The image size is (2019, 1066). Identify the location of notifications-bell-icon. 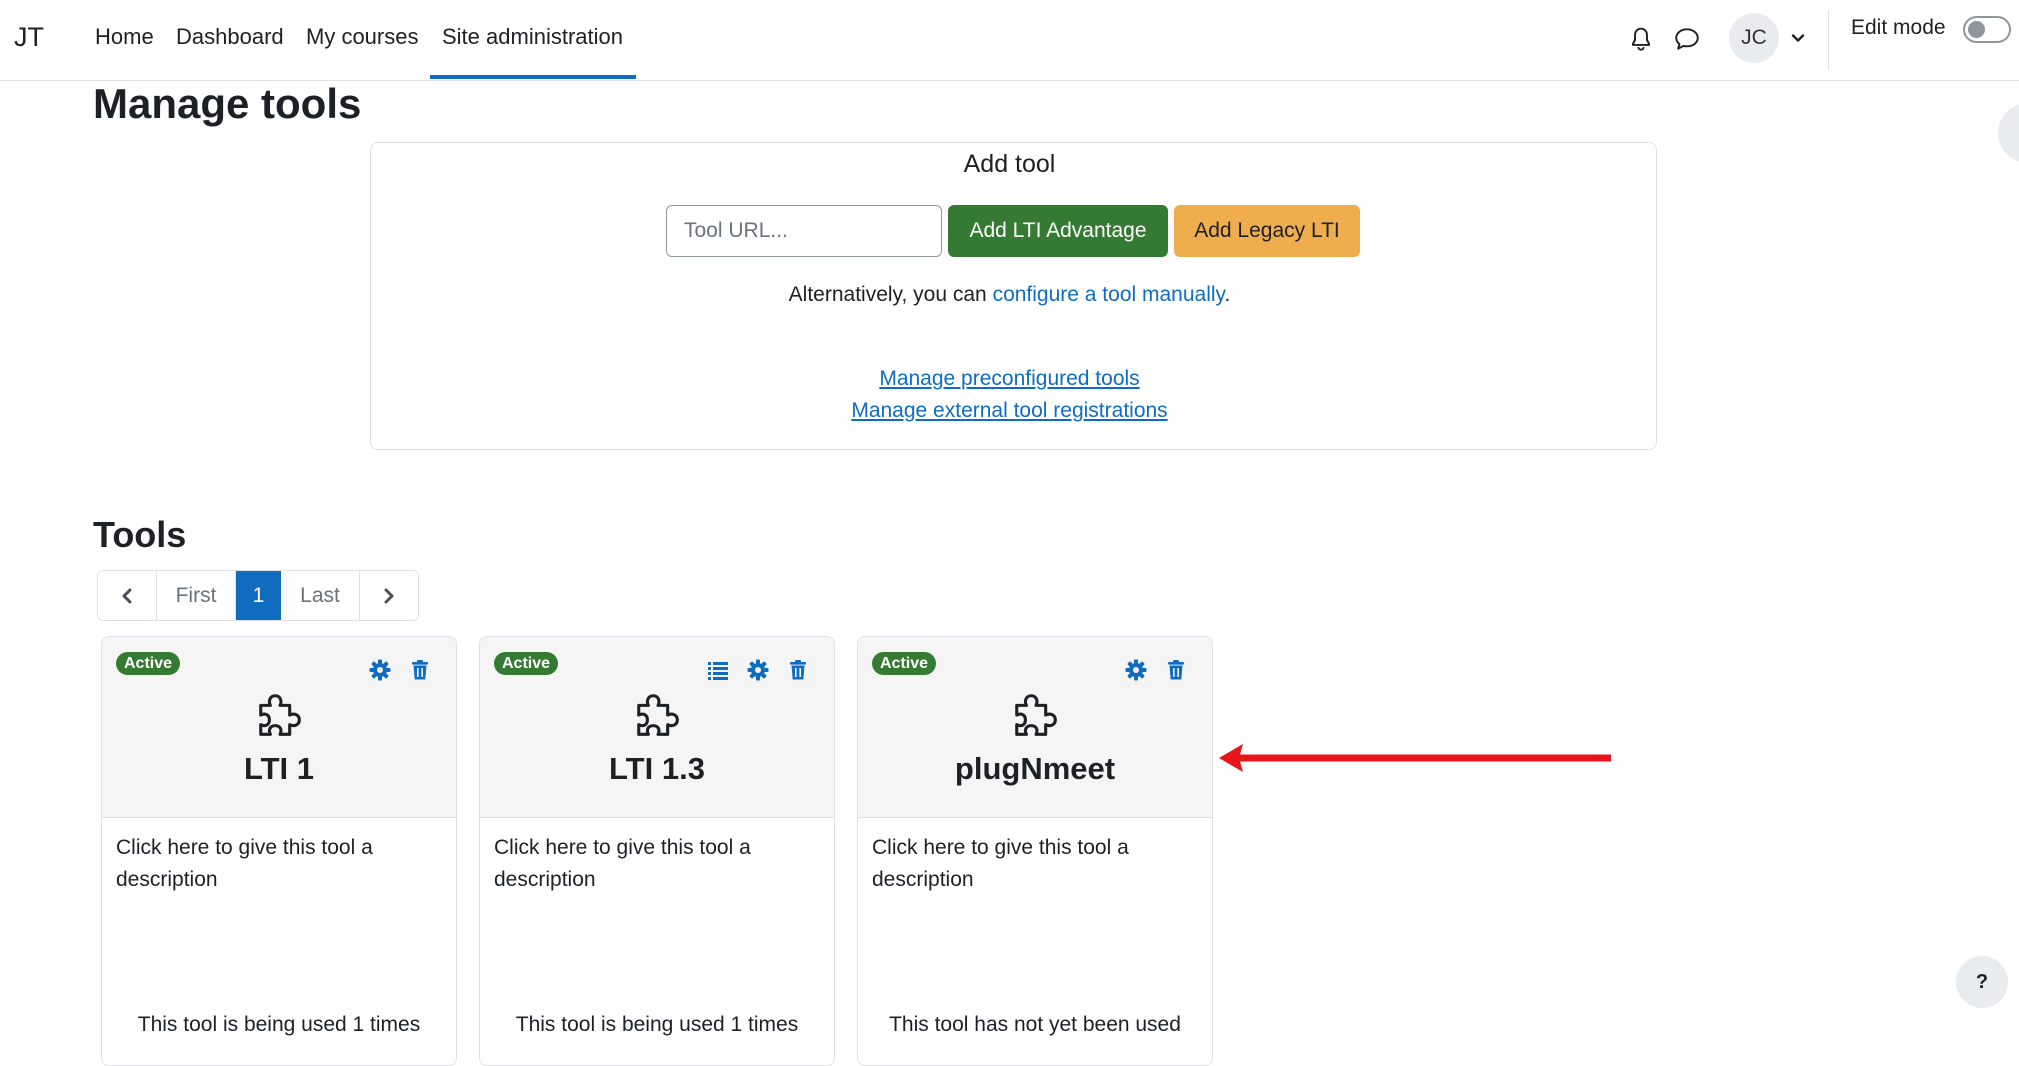
(1641, 39).